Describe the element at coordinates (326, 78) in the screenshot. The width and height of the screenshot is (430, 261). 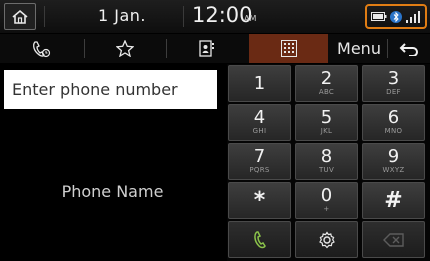
I see `key-digit: 2` at that location.